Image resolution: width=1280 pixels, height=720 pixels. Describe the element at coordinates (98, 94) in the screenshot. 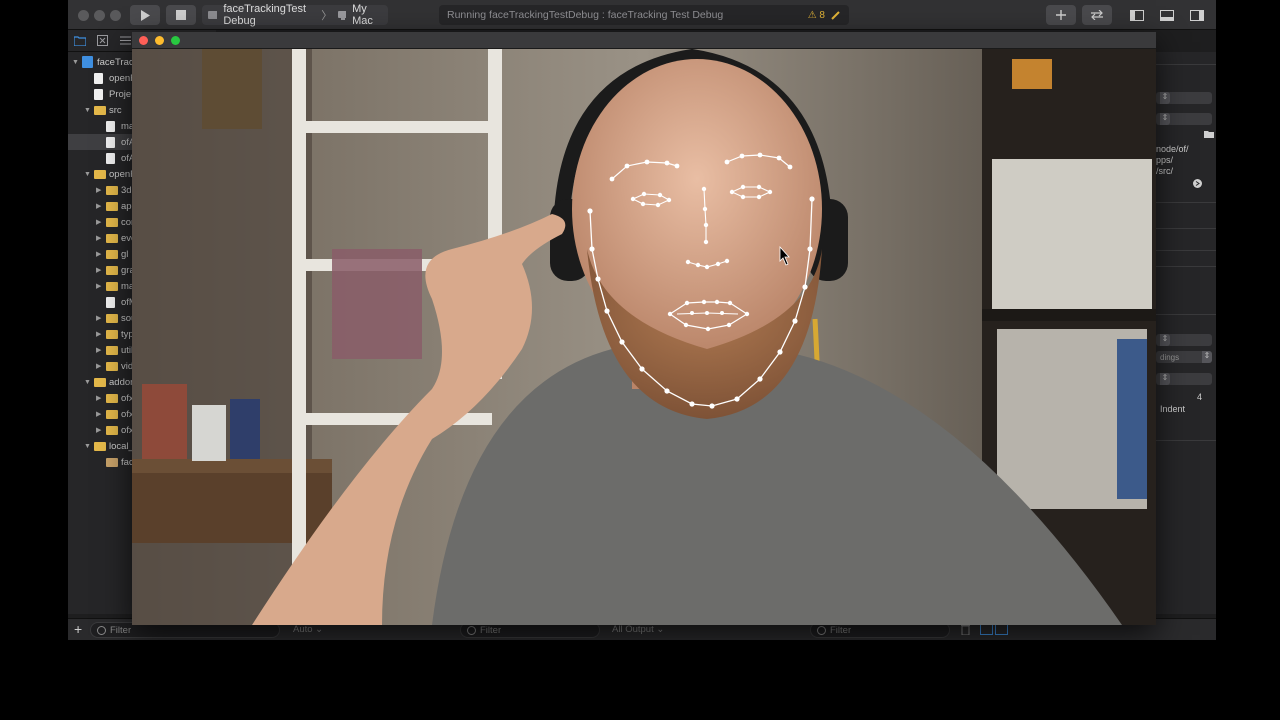

I see `file-icon` at that location.